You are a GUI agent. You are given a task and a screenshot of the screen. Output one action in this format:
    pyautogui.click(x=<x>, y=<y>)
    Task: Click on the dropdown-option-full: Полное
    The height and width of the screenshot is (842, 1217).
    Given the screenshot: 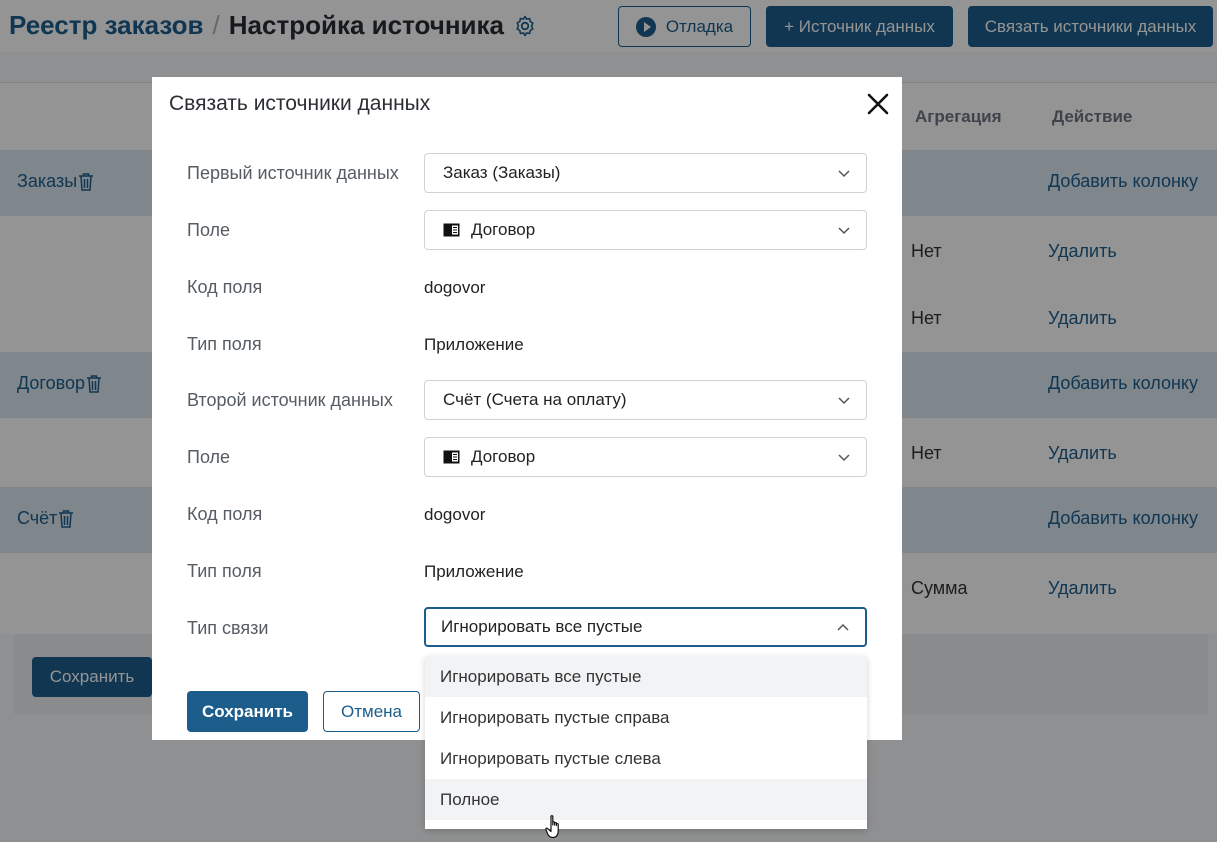 What is the action you would take?
    pyautogui.click(x=646, y=799)
    